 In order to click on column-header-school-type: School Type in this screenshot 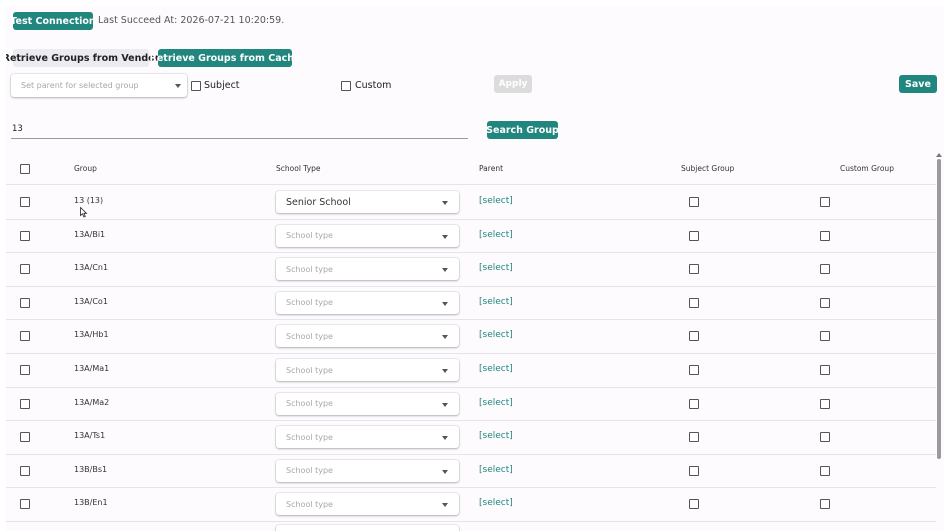, I will do `click(298, 168)`.